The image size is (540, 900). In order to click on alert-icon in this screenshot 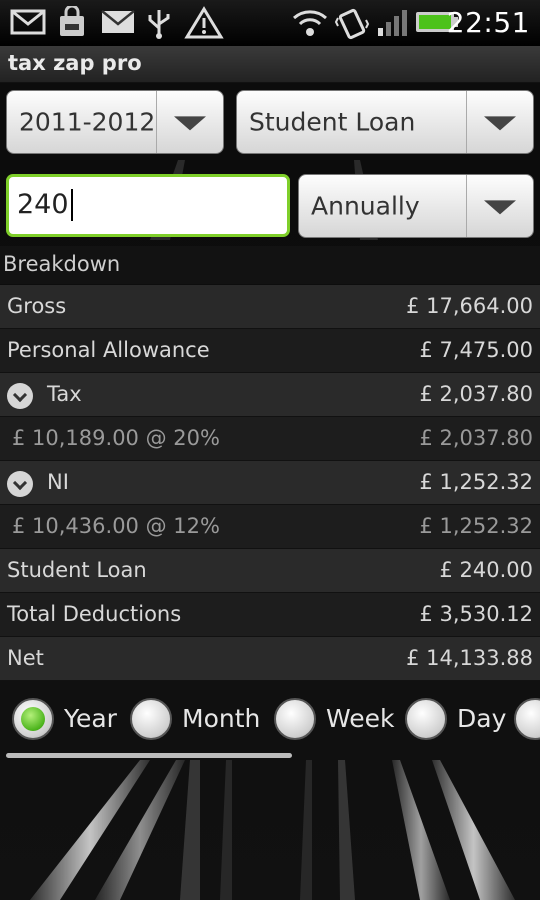, I will do `click(204, 22)`.